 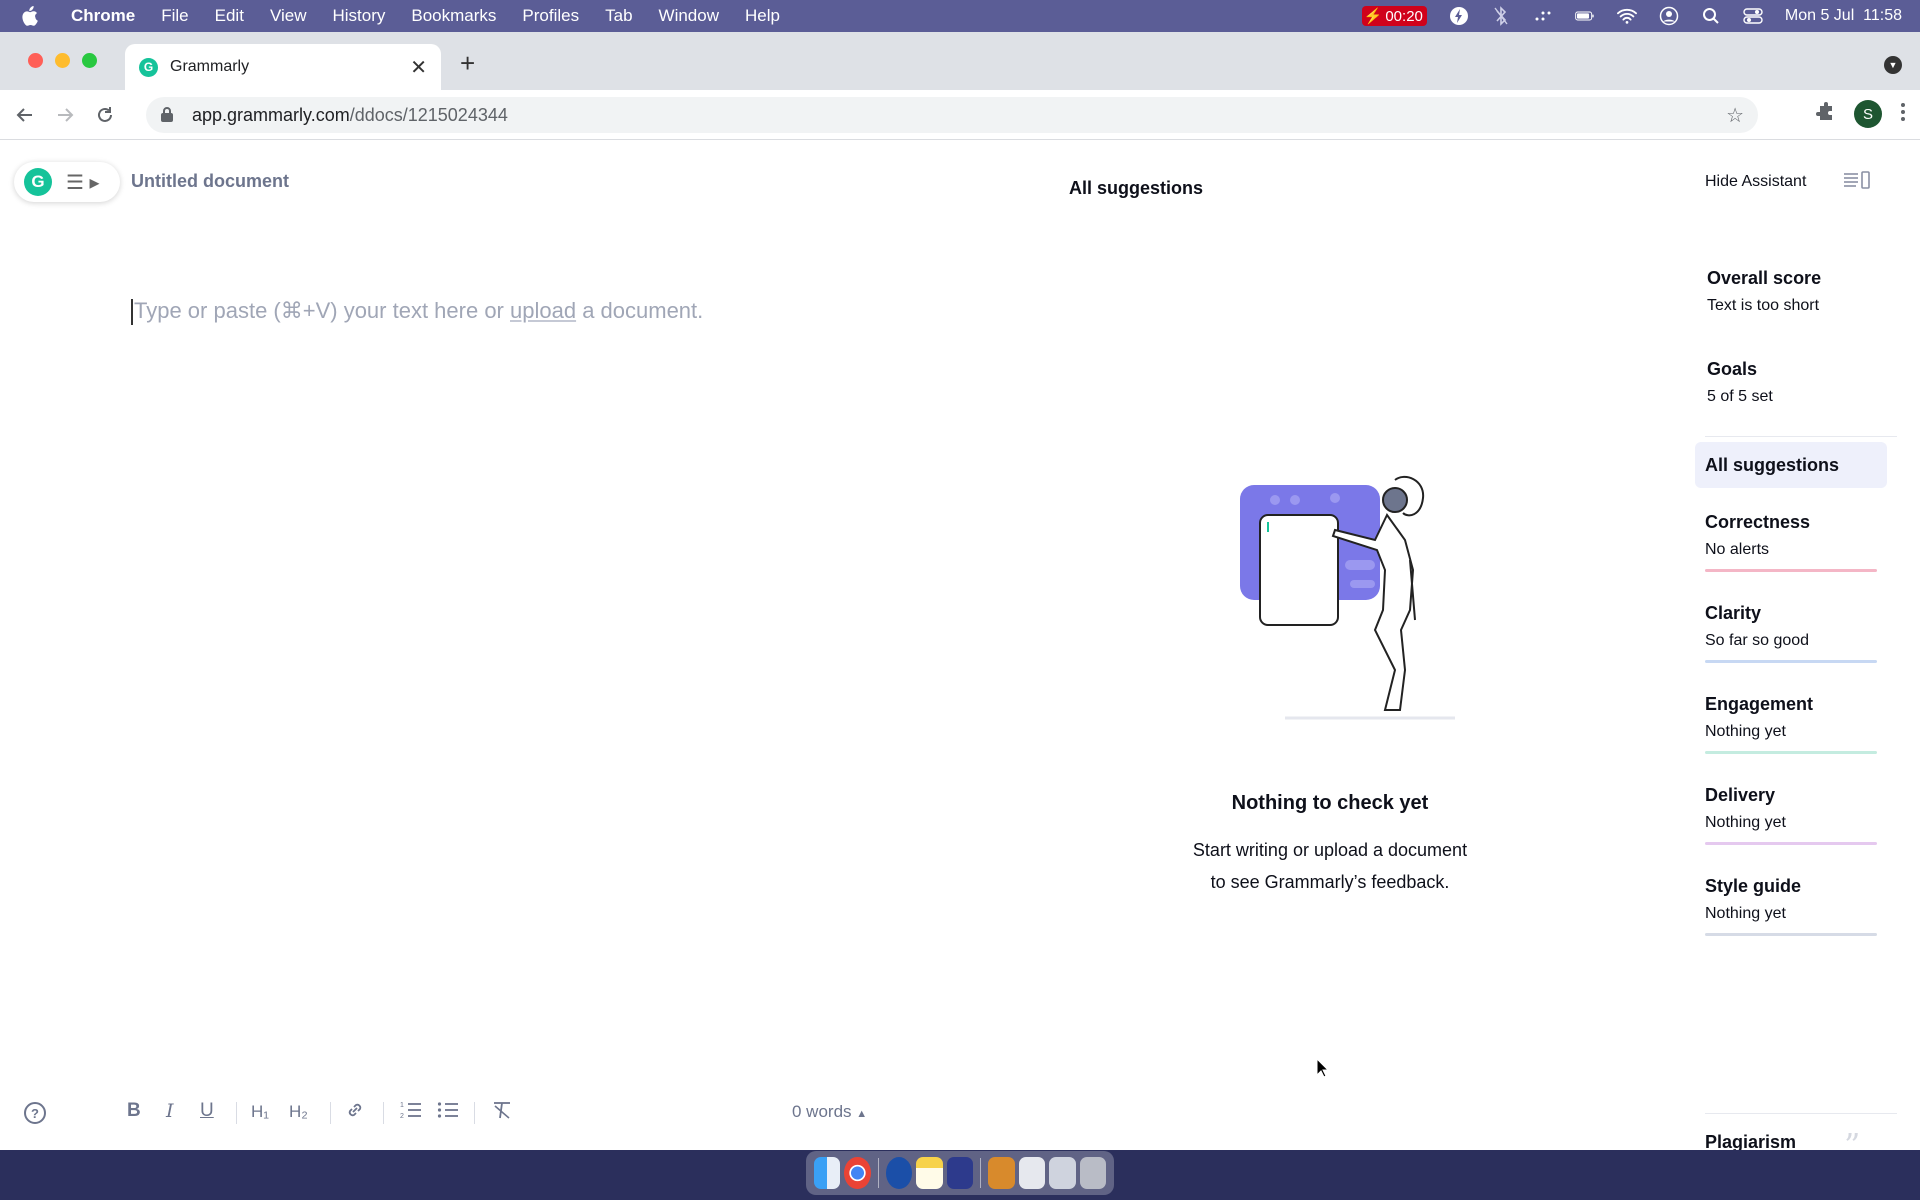 What do you see at coordinates (210, 66) in the screenshot?
I see `tab-title: Grammarly` at bounding box center [210, 66].